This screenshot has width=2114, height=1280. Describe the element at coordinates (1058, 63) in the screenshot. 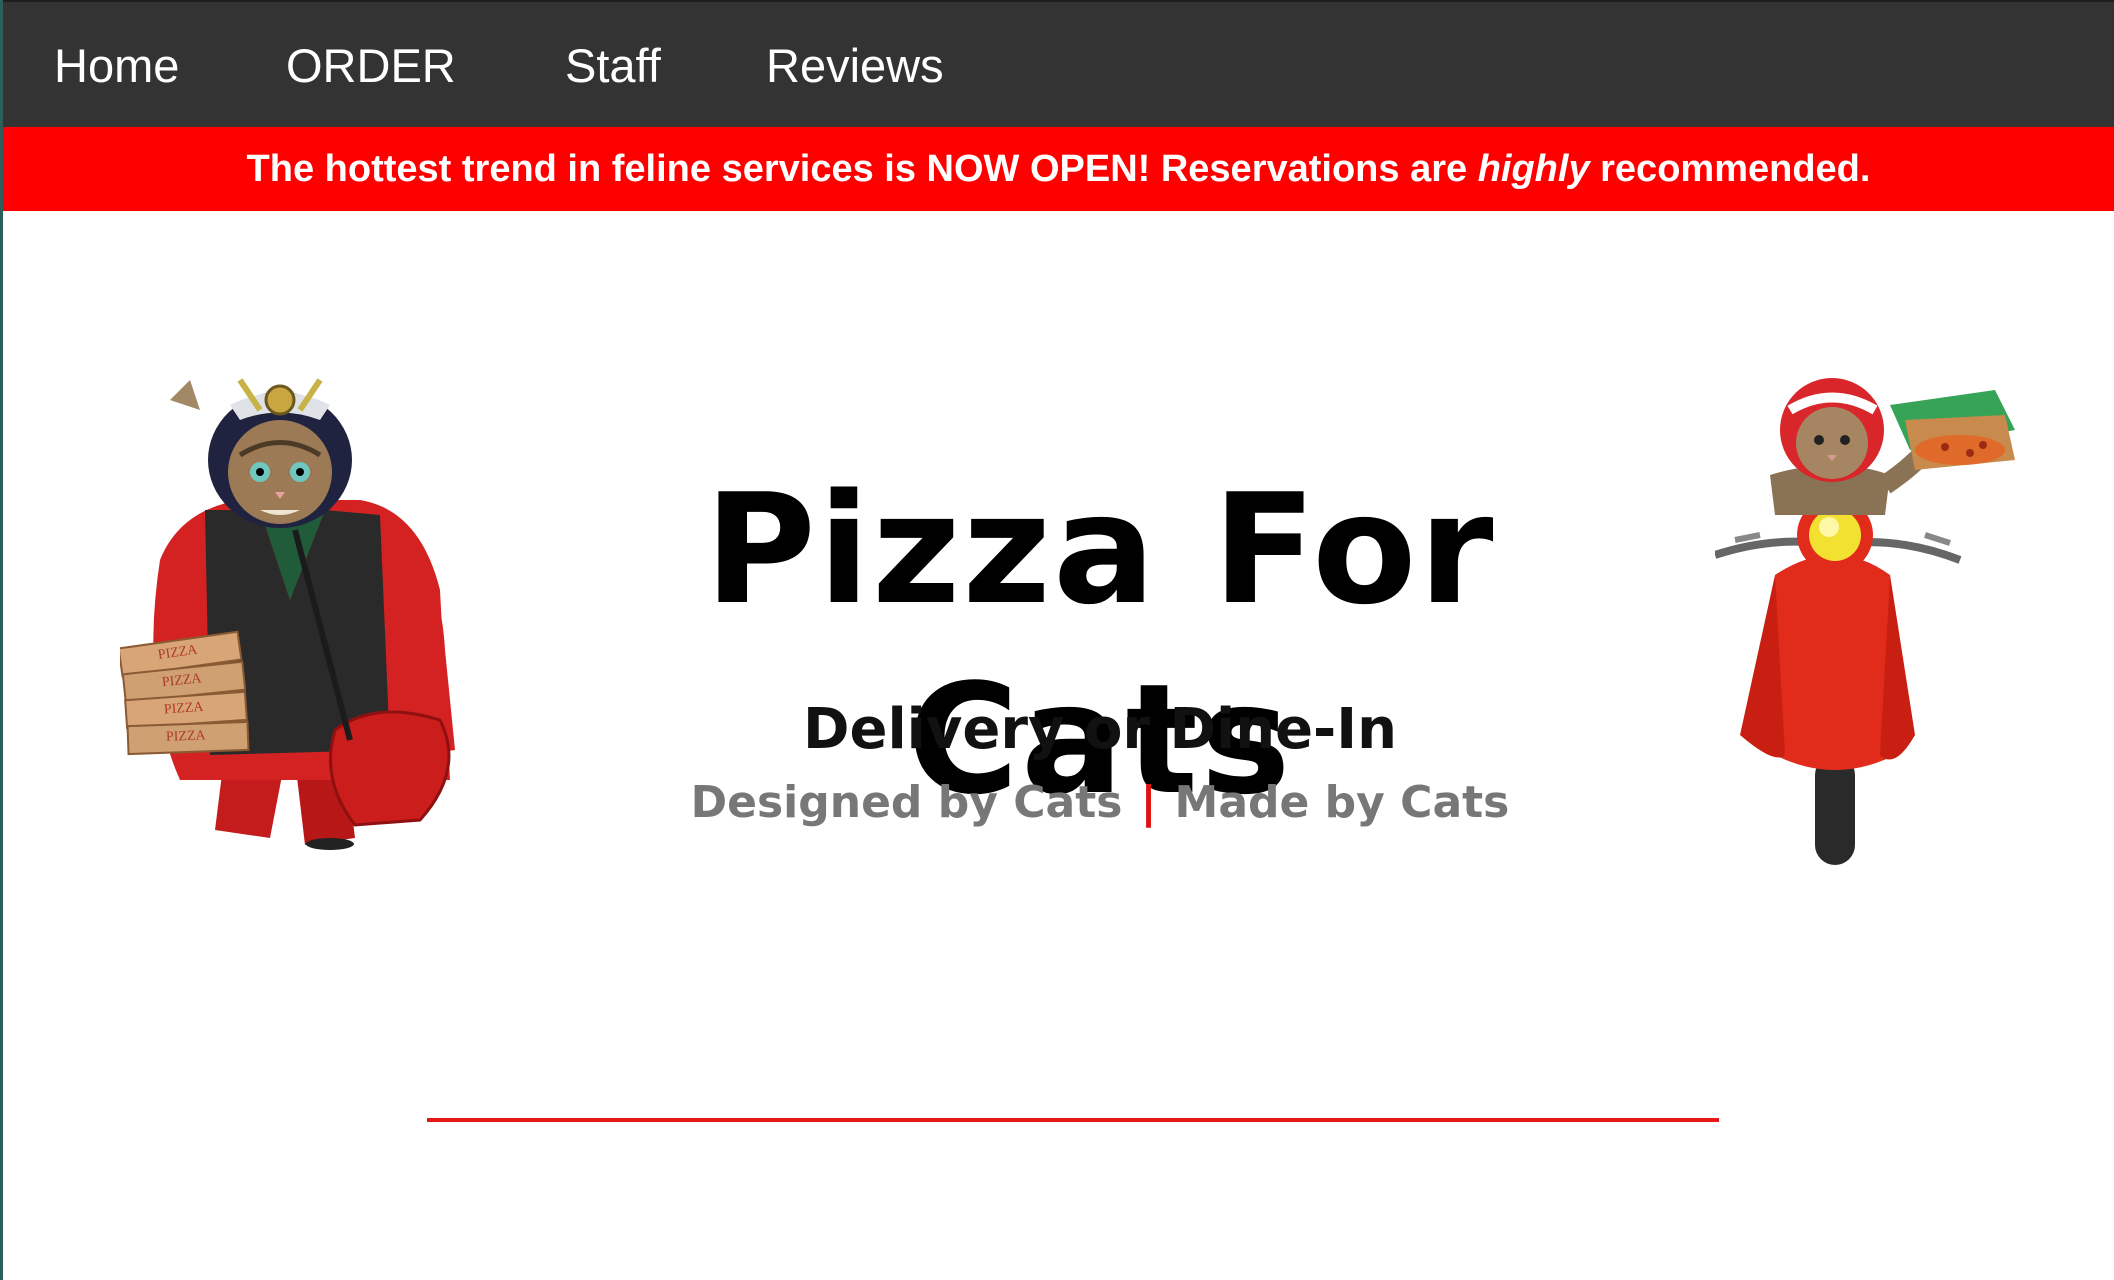

I see `top-navbar: Home ORDER Staff Reviews` at that location.